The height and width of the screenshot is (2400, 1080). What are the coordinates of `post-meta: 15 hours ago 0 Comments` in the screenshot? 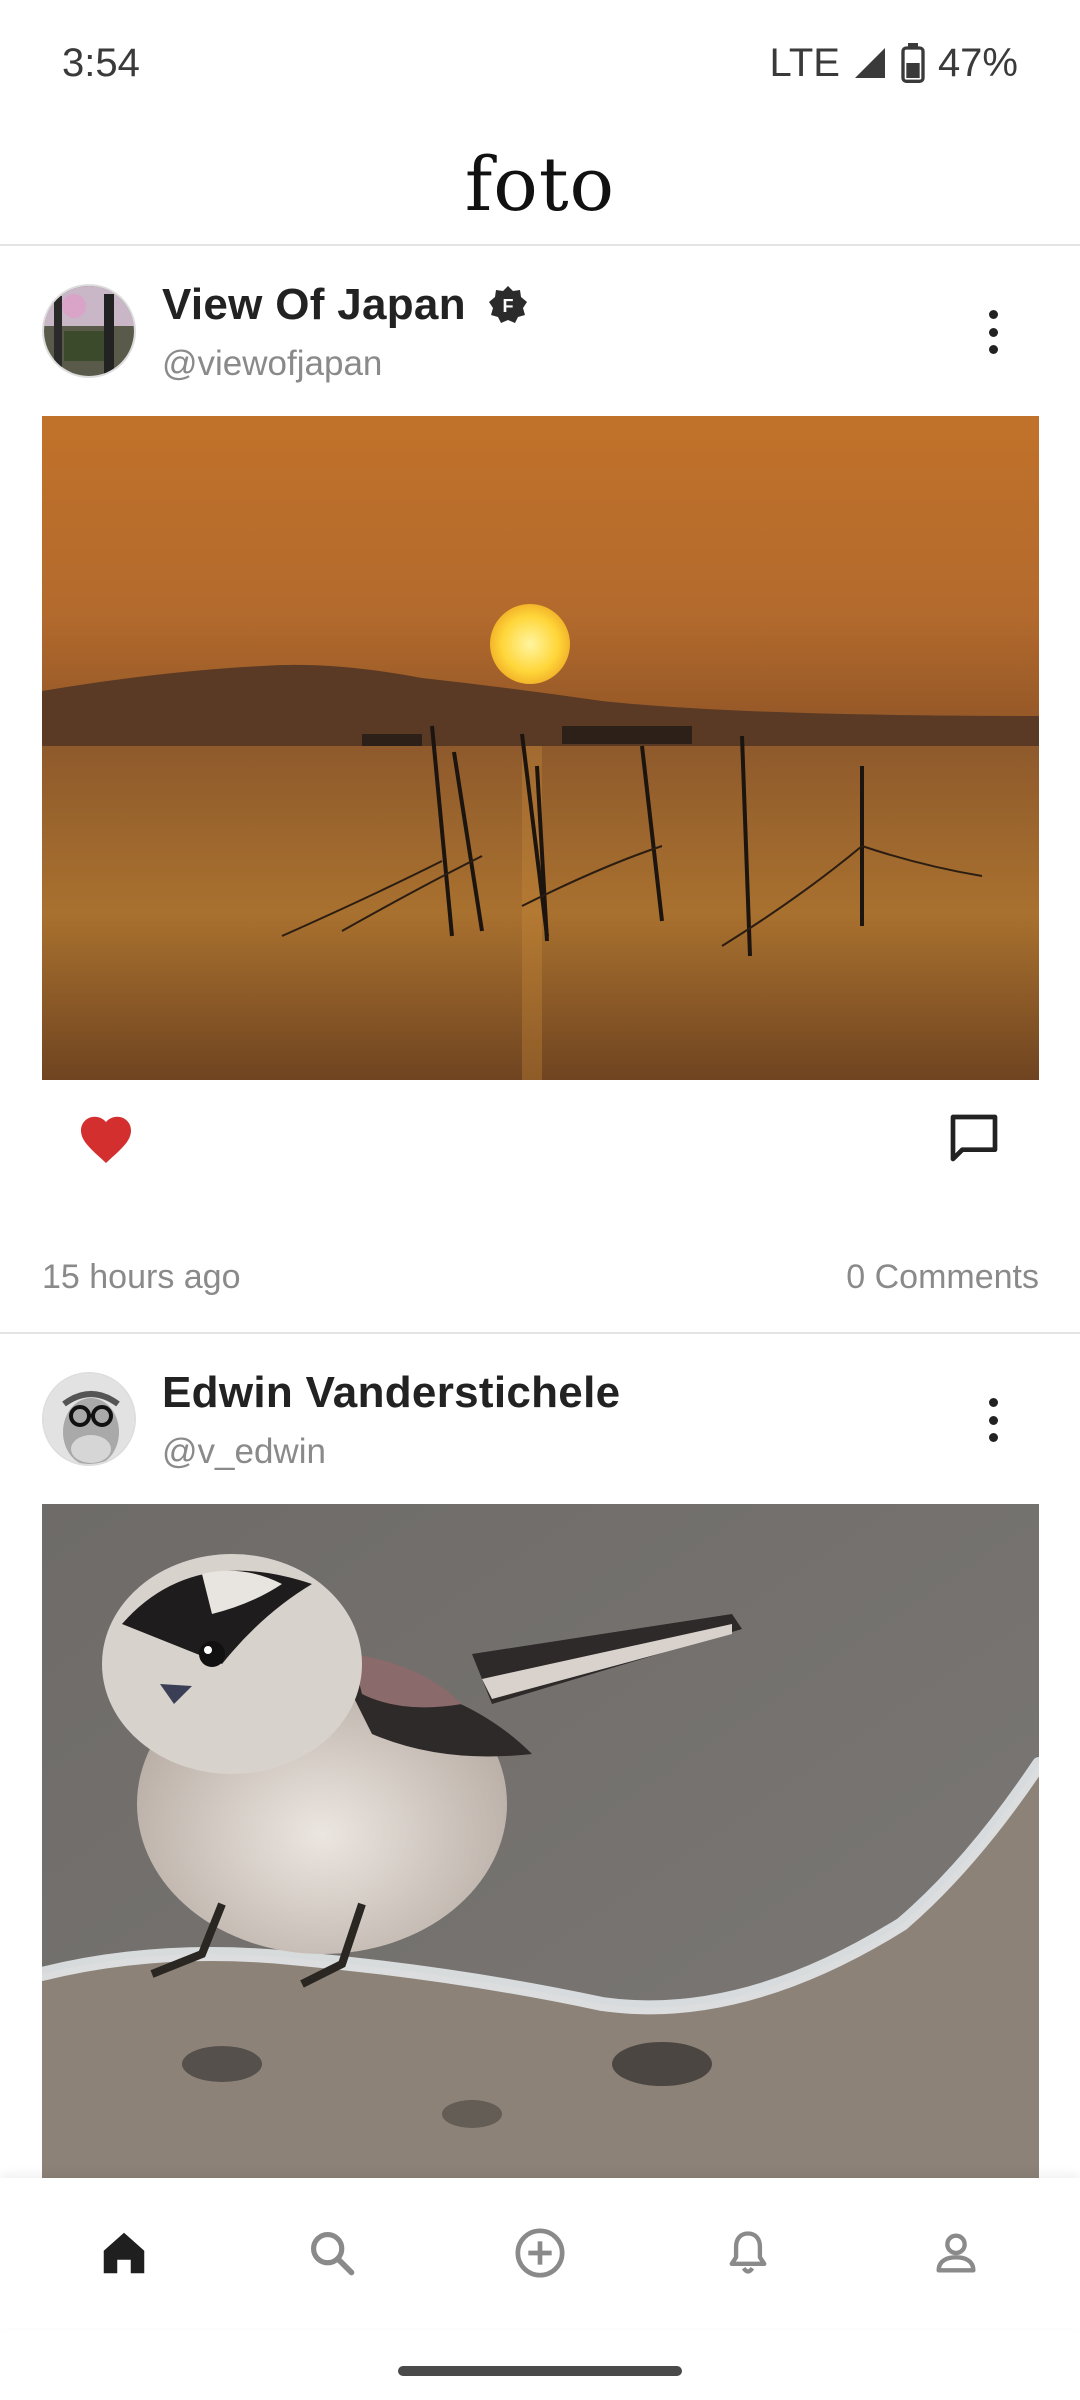 It's located at (540, 1277).